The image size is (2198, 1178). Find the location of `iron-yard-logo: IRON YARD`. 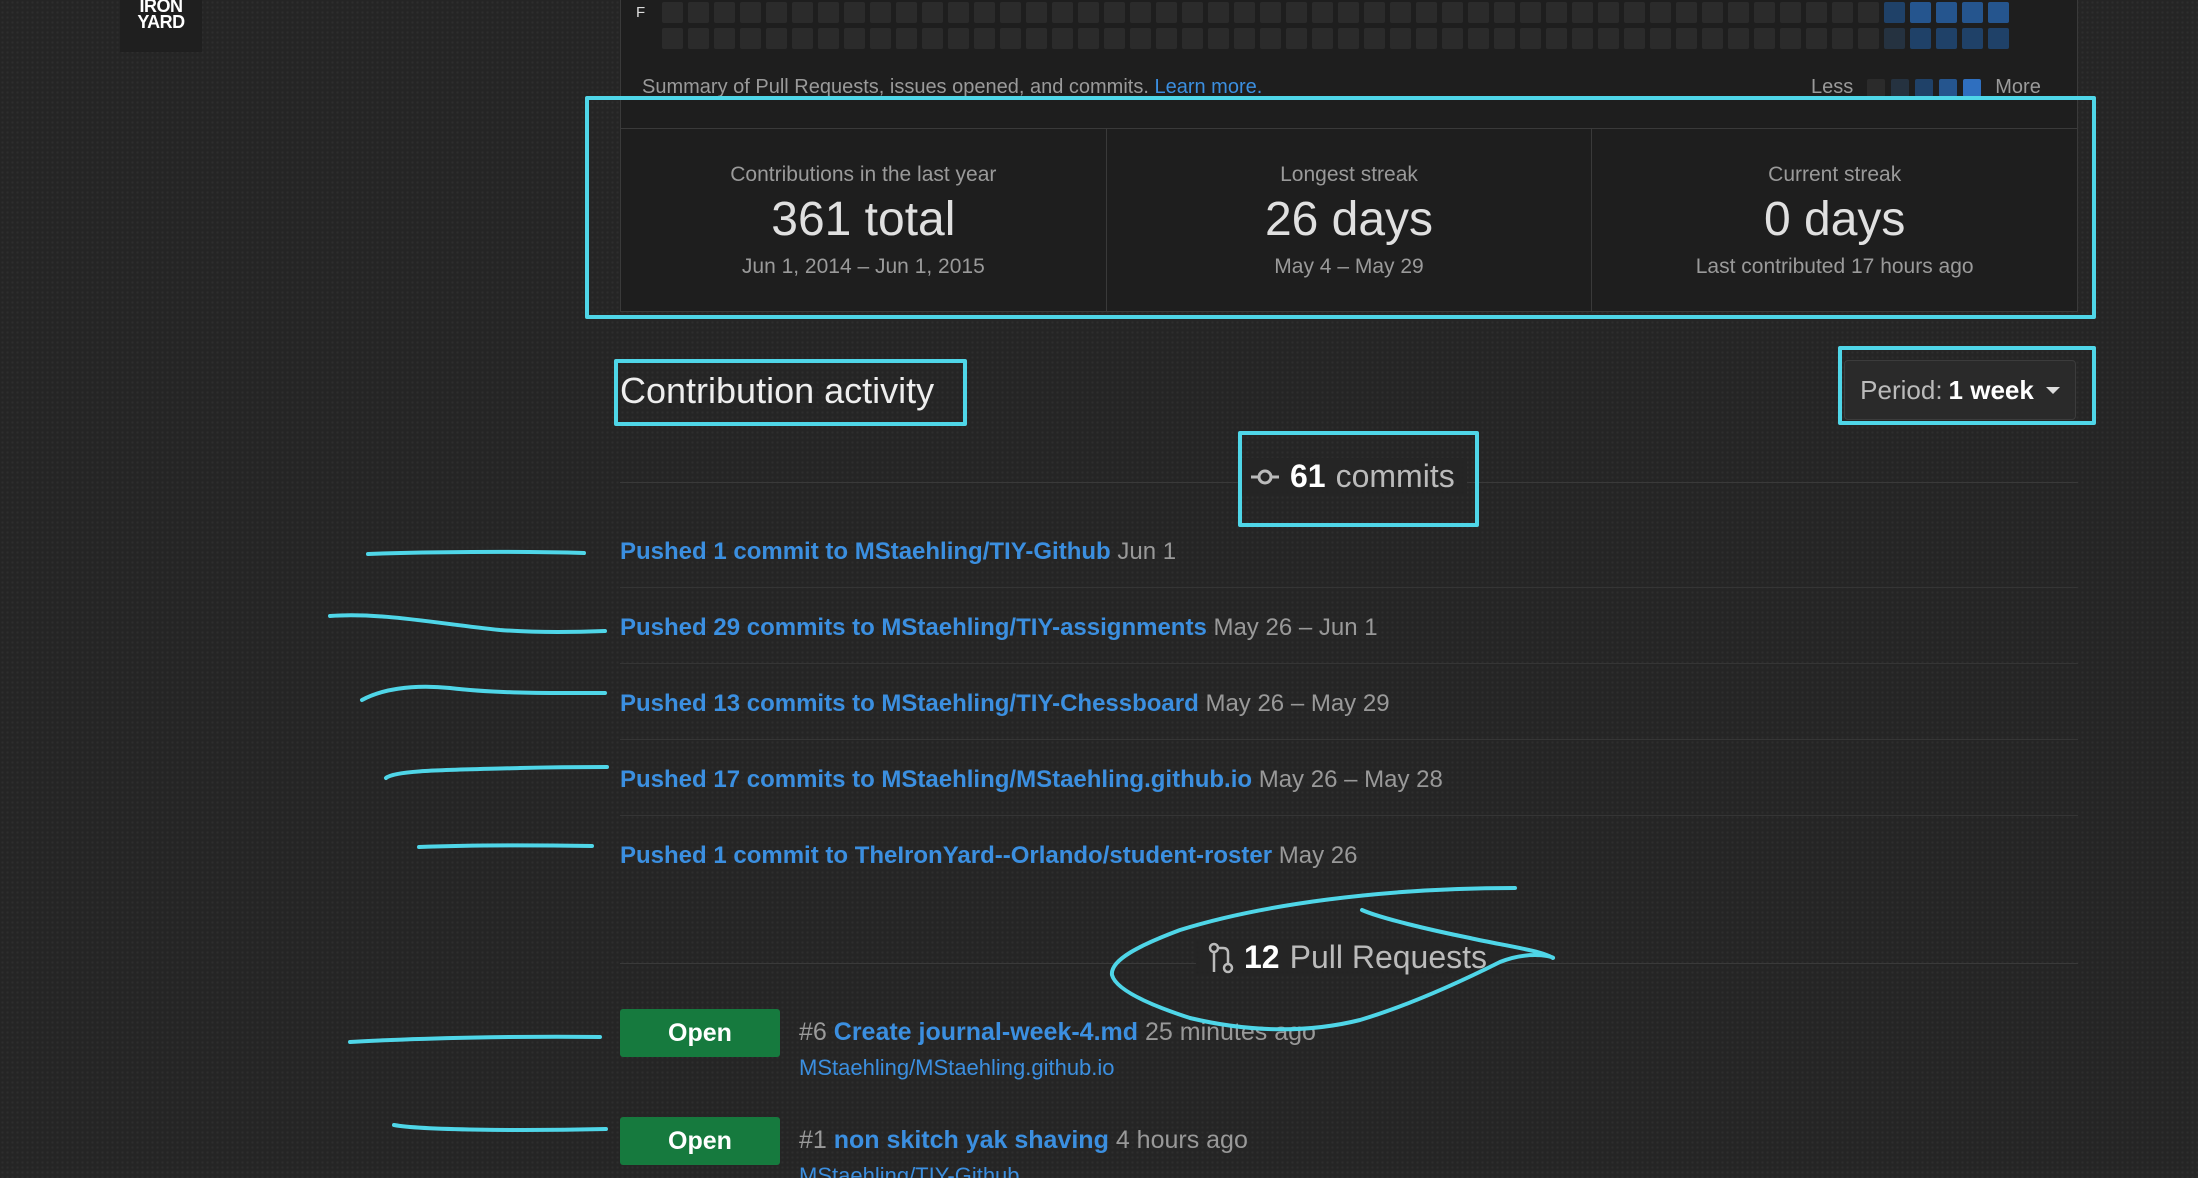

iron-yard-logo: IRON YARD is located at coordinates (161, 26).